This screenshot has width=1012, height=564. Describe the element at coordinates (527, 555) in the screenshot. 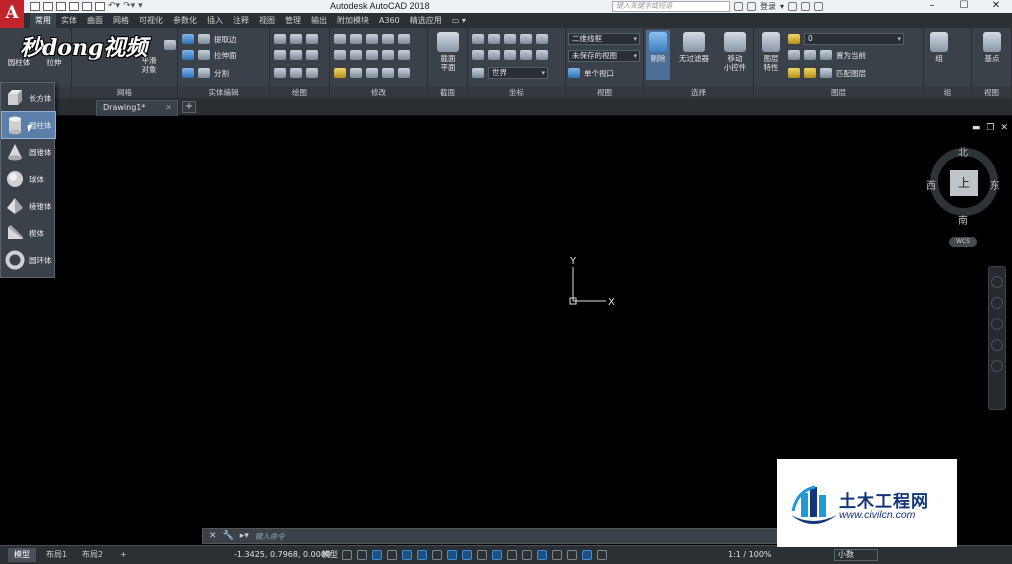

I see `3d-osnap-icon` at that location.